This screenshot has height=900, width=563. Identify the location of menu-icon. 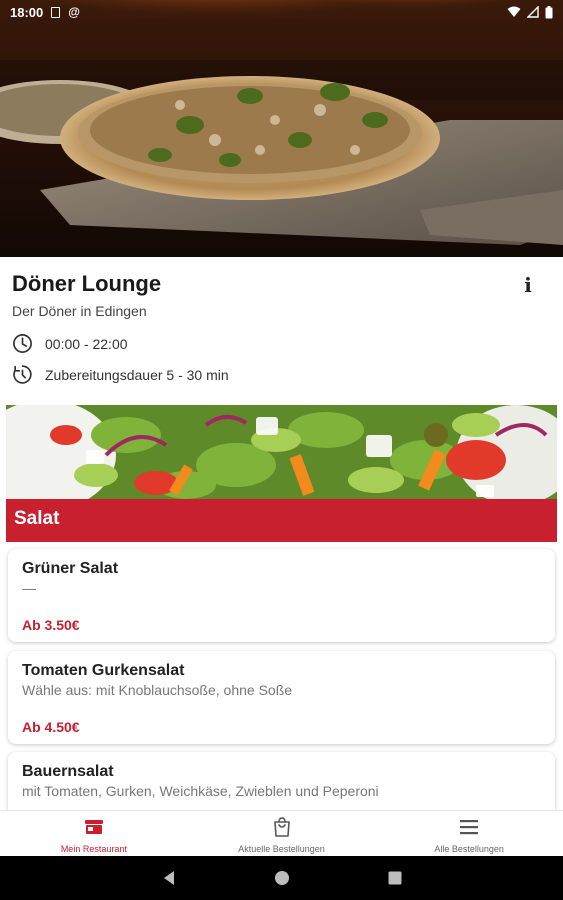
(469, 827).